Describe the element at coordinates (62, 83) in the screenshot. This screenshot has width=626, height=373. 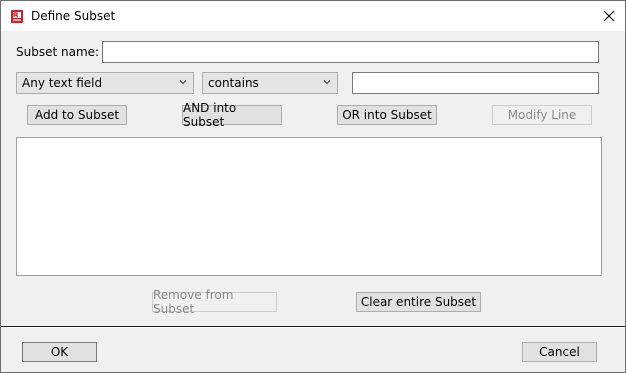
I see `field-select-value: Any text field` at that location.